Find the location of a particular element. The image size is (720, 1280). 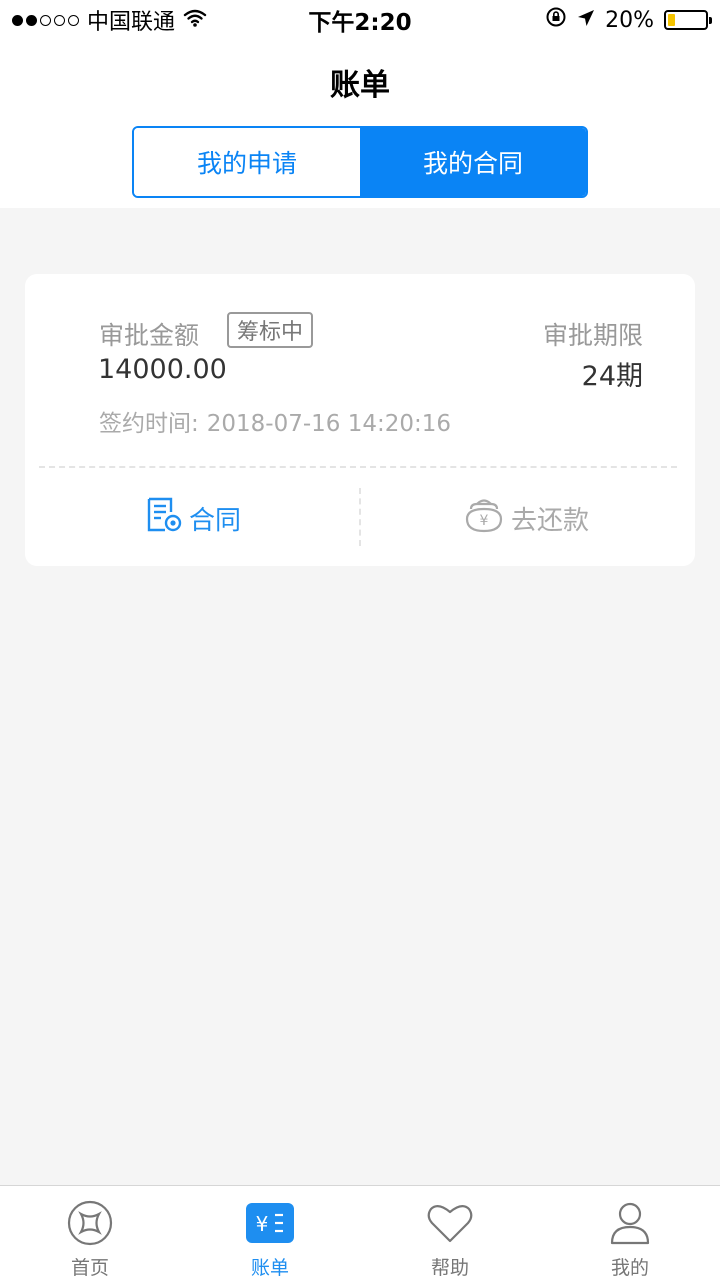

bill-icon: ¥ is located at coordinates (270, 1223).